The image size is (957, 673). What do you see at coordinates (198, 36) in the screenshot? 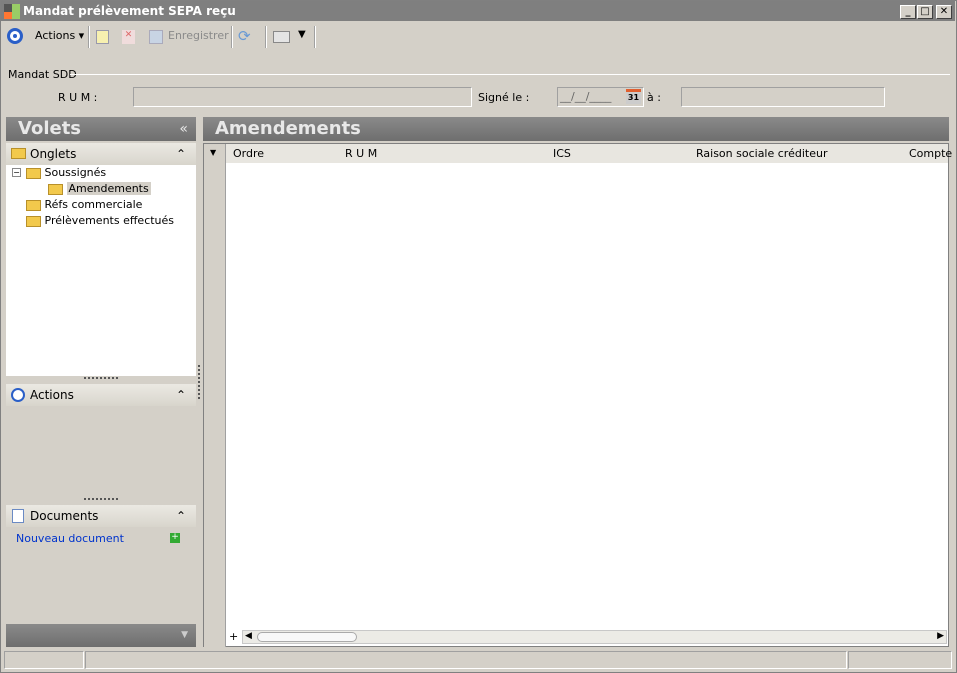
I see `save-button: Enregistrer` at bounding box center [198, 36].